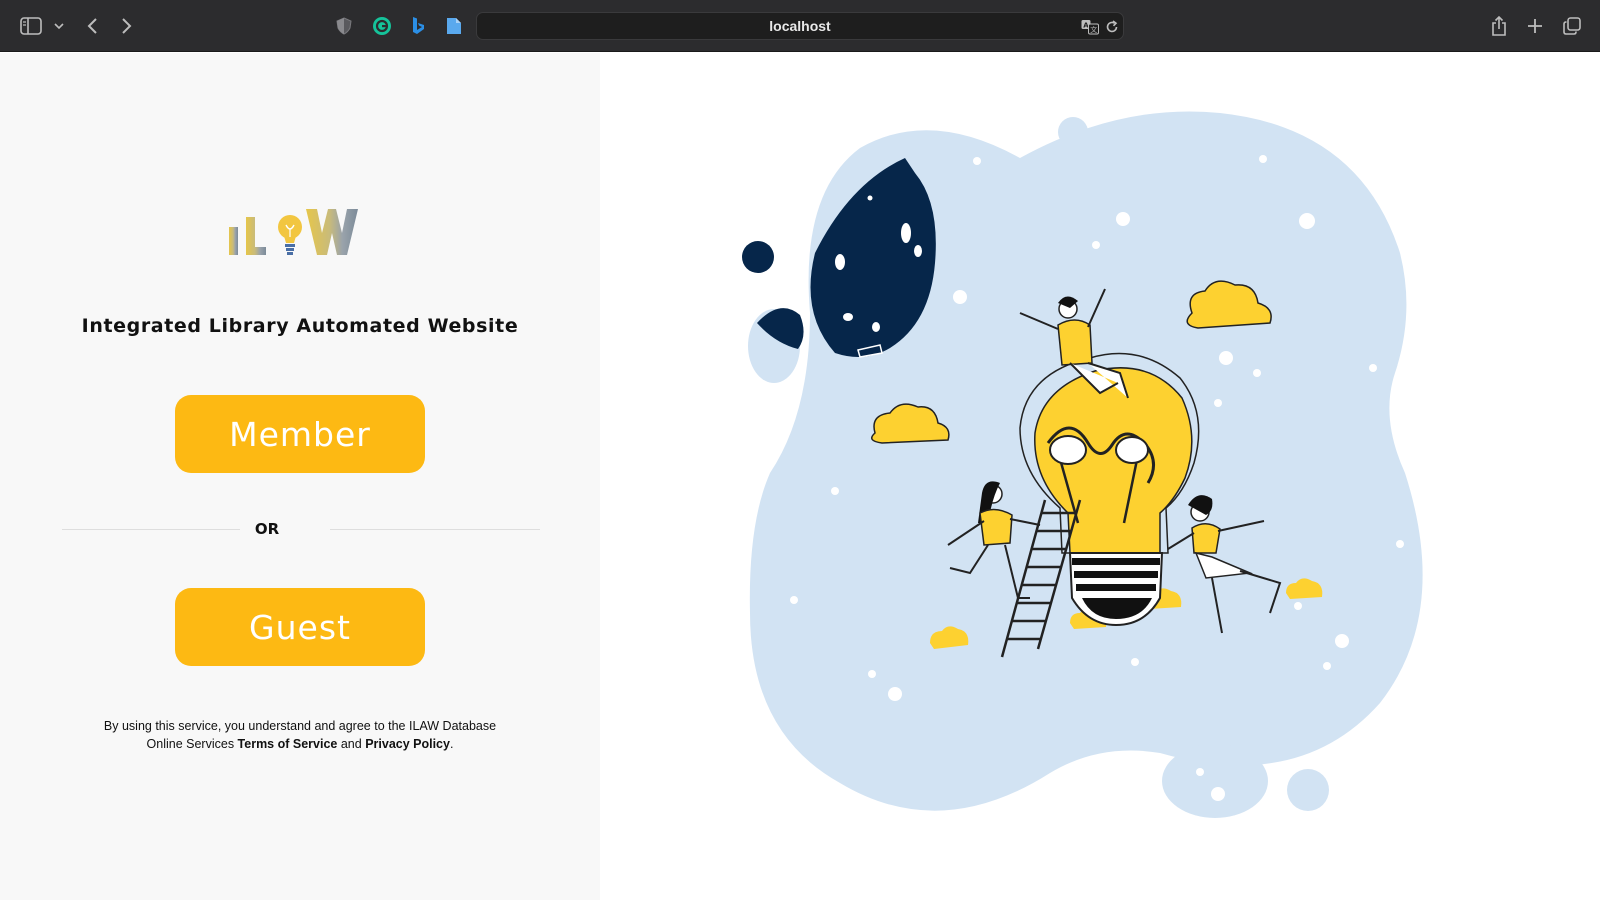 The height and width of the screenshot is (900, 1600). What do you see at coordinates (300, 434) in the screenshot?
I see `member-button: Member` at bounding box center [300, 434].